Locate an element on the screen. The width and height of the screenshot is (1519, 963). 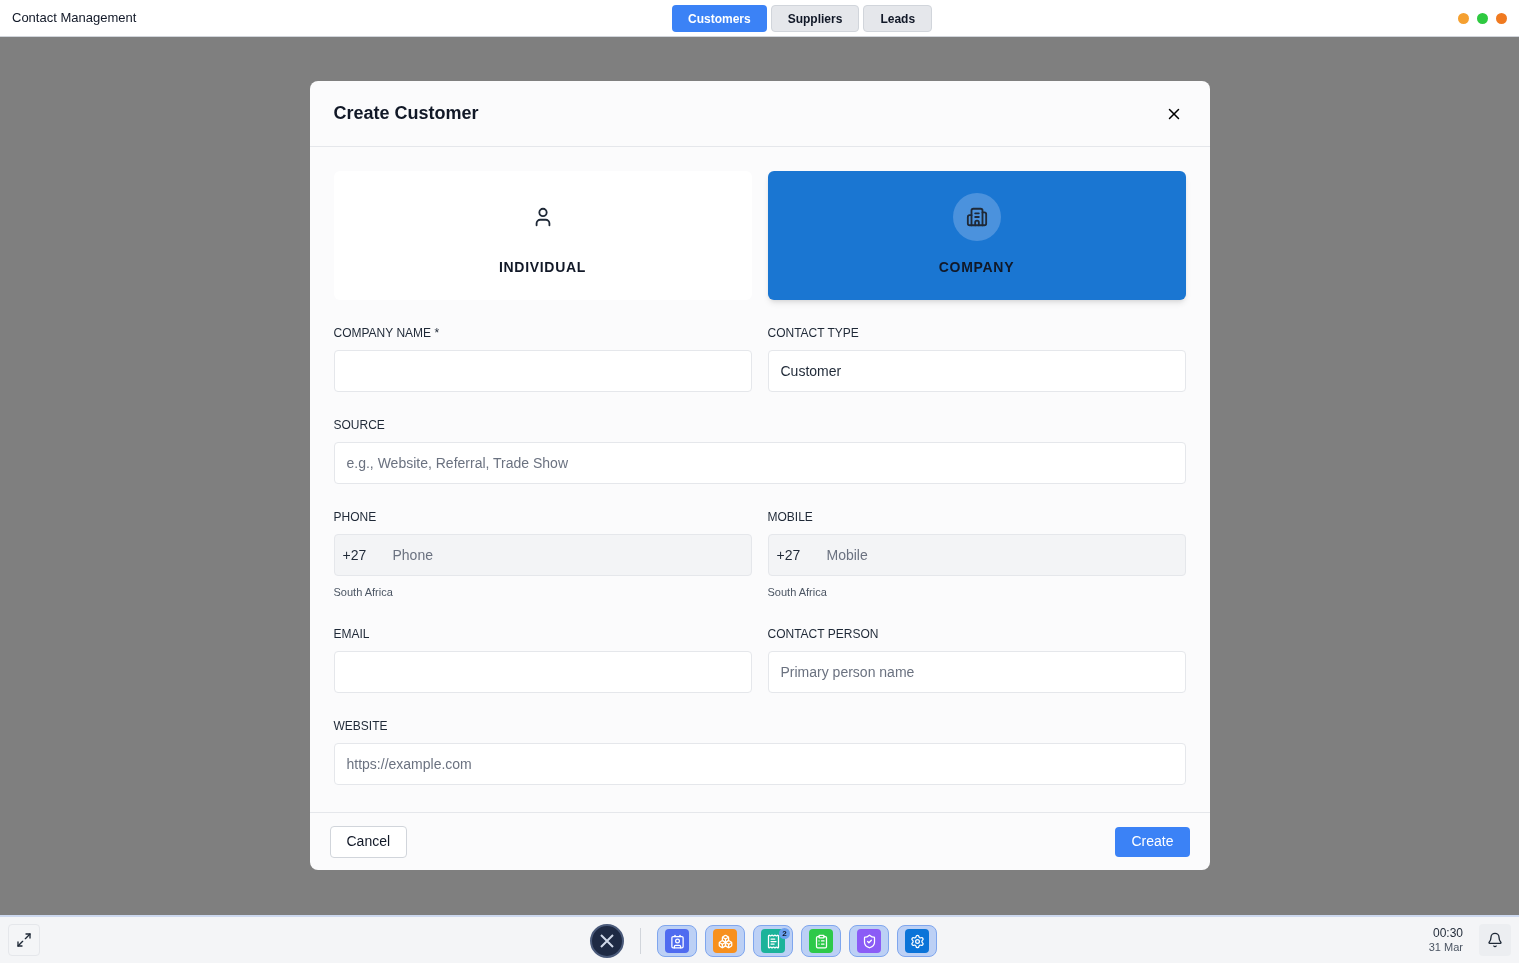
expand-button is located at coordinates (24, 940).